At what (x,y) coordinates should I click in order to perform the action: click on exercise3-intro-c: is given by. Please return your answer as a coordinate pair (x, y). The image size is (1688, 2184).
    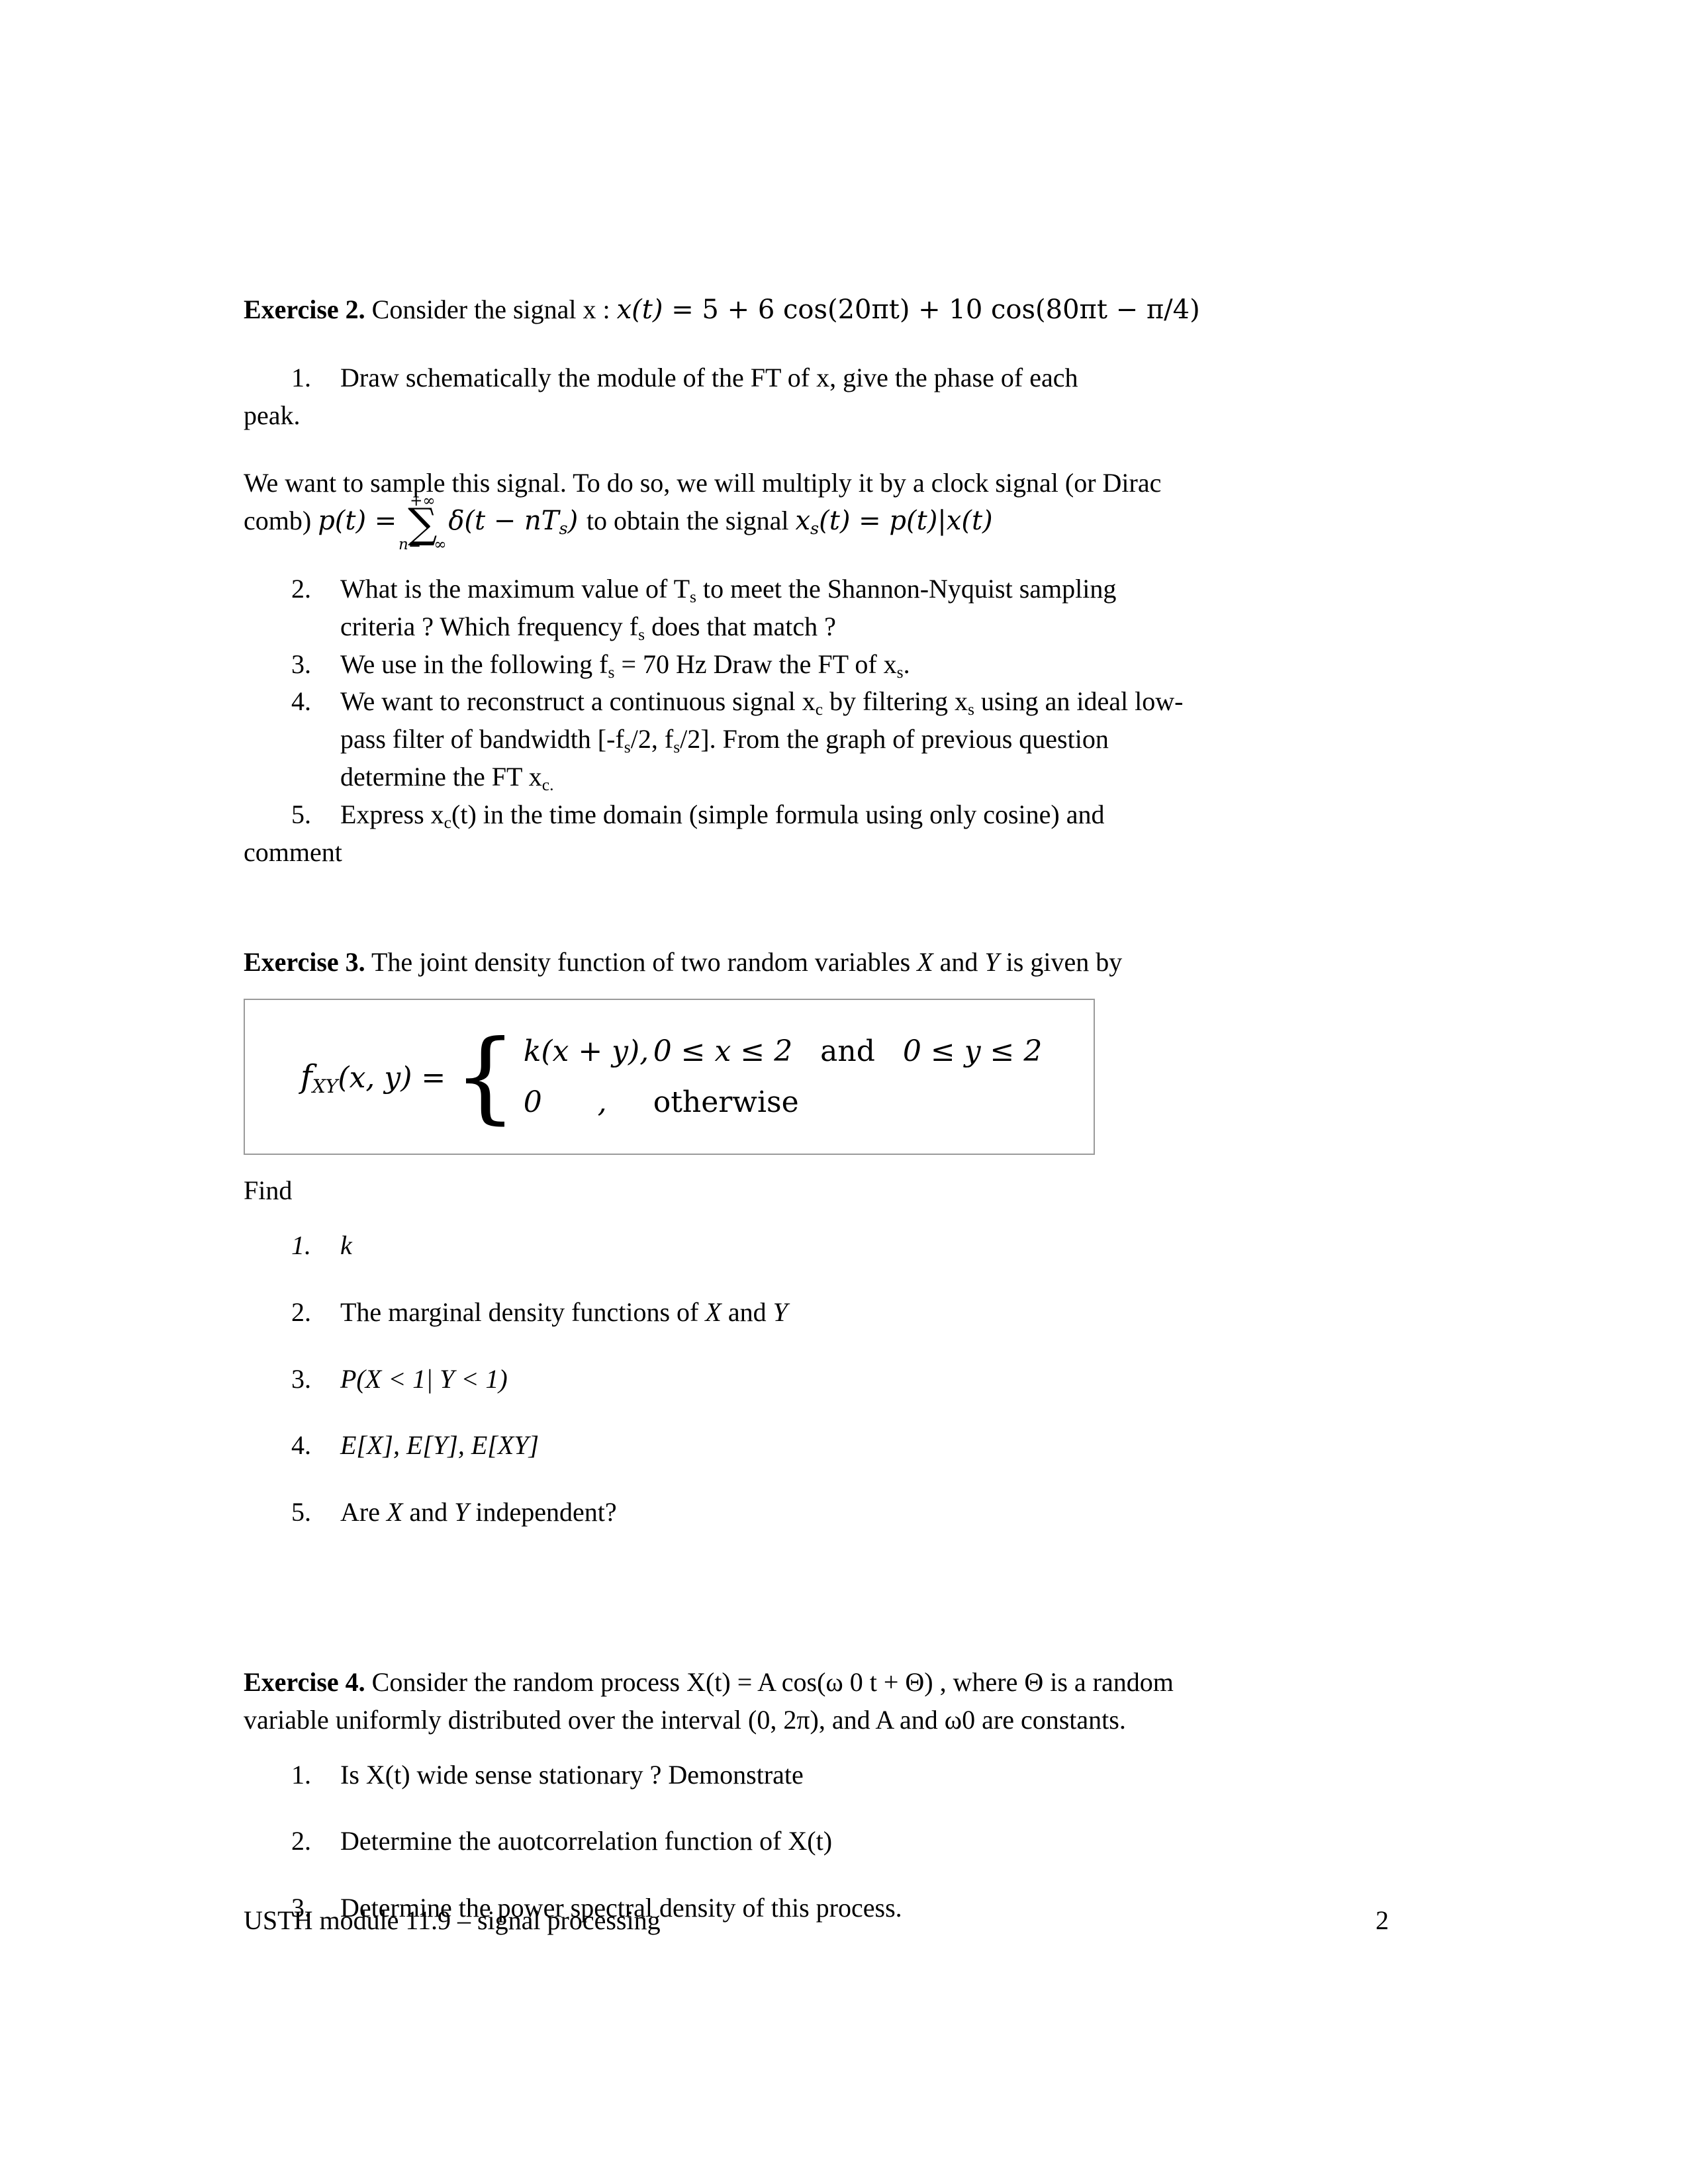
    Looking at the image, I should click on (1061, 963).